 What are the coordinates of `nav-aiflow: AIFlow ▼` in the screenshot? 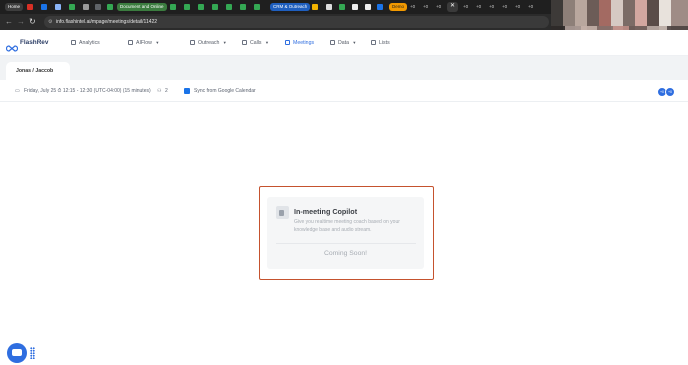 It's located at (143, 43).